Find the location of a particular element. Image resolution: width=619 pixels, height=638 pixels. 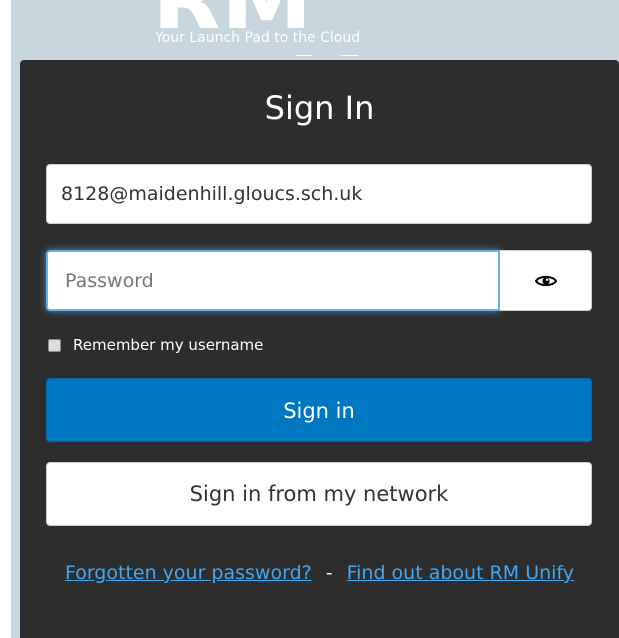

remember-username-checkbox is located at coordinates (54, 345).